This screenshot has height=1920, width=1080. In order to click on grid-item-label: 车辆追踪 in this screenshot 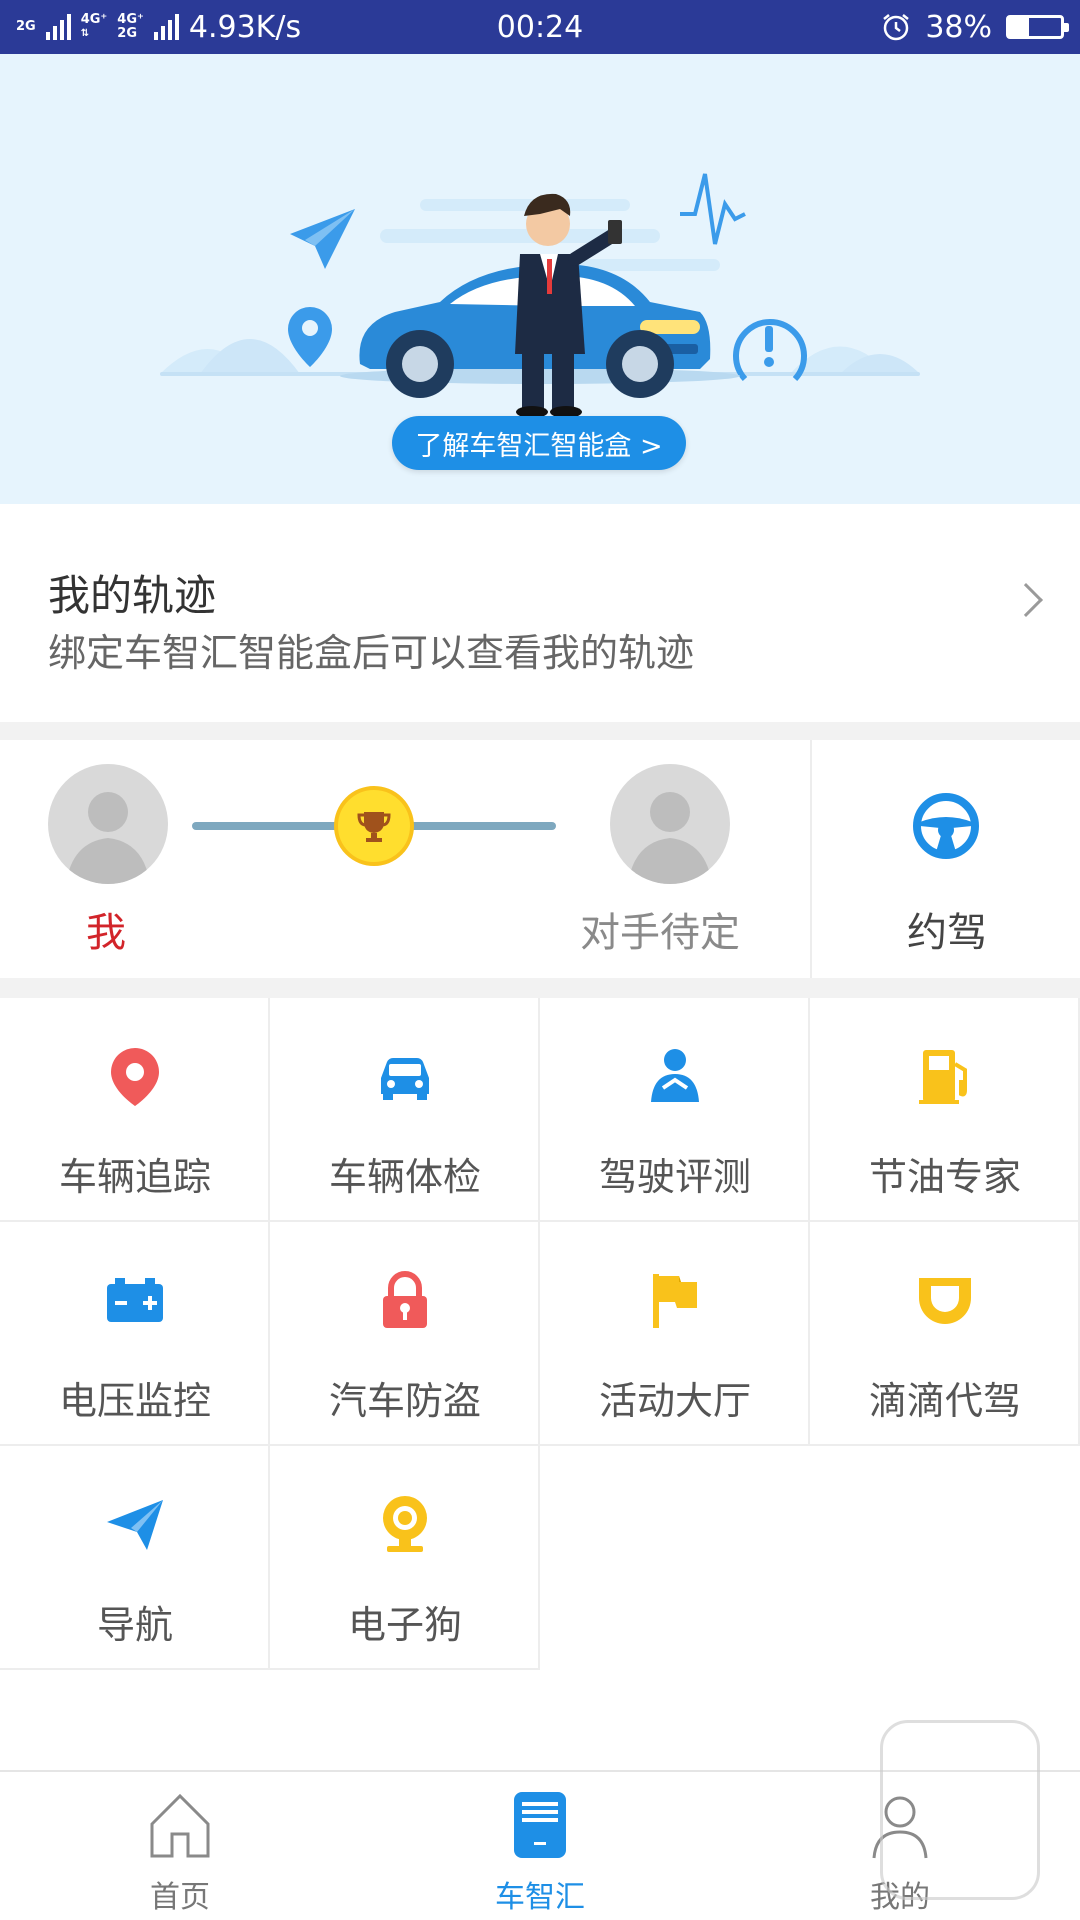, I will do `click(134, 1177)`.